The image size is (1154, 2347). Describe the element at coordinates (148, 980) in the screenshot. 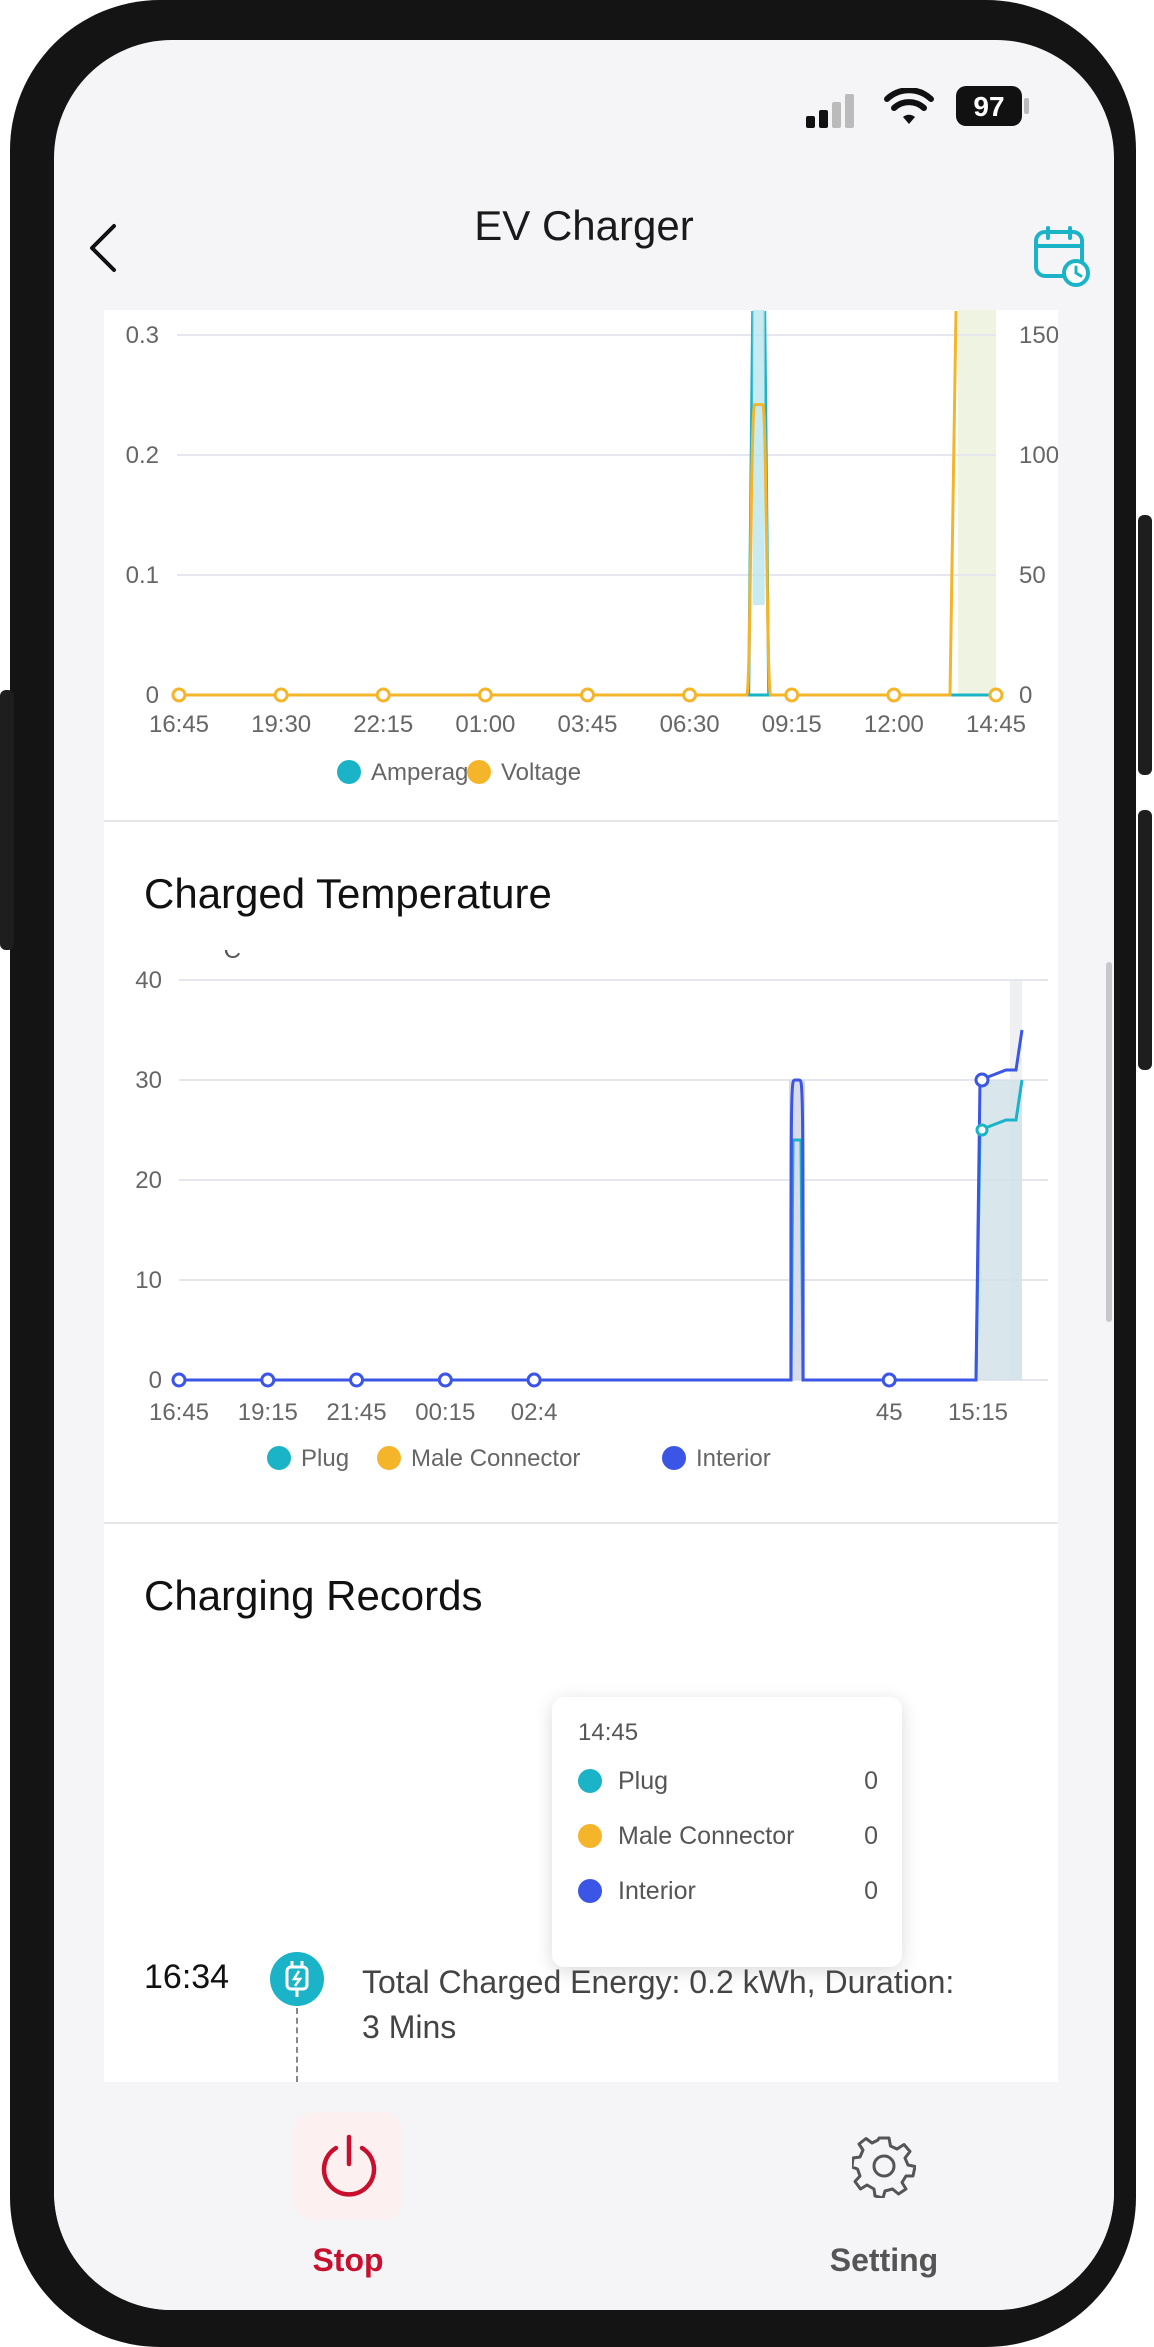

I see `y-tick-label: 40` at that location.